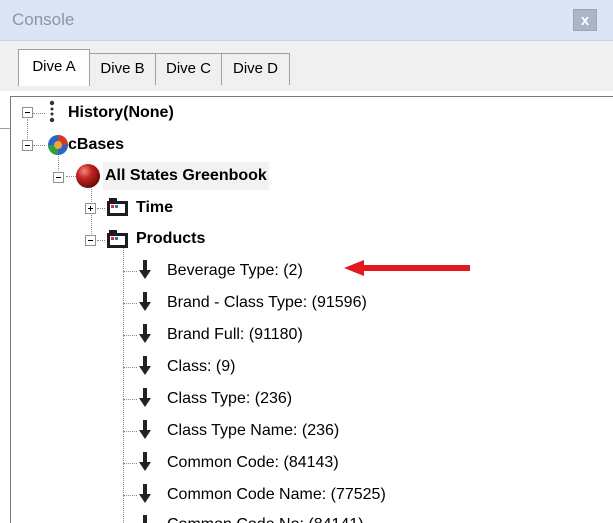 This screenshot has height=523, width=613. What do you see at coordinates (96, 145) in the screenshot?
I see `tree-node-cbases: cBases` at bounding box center [96, 145].